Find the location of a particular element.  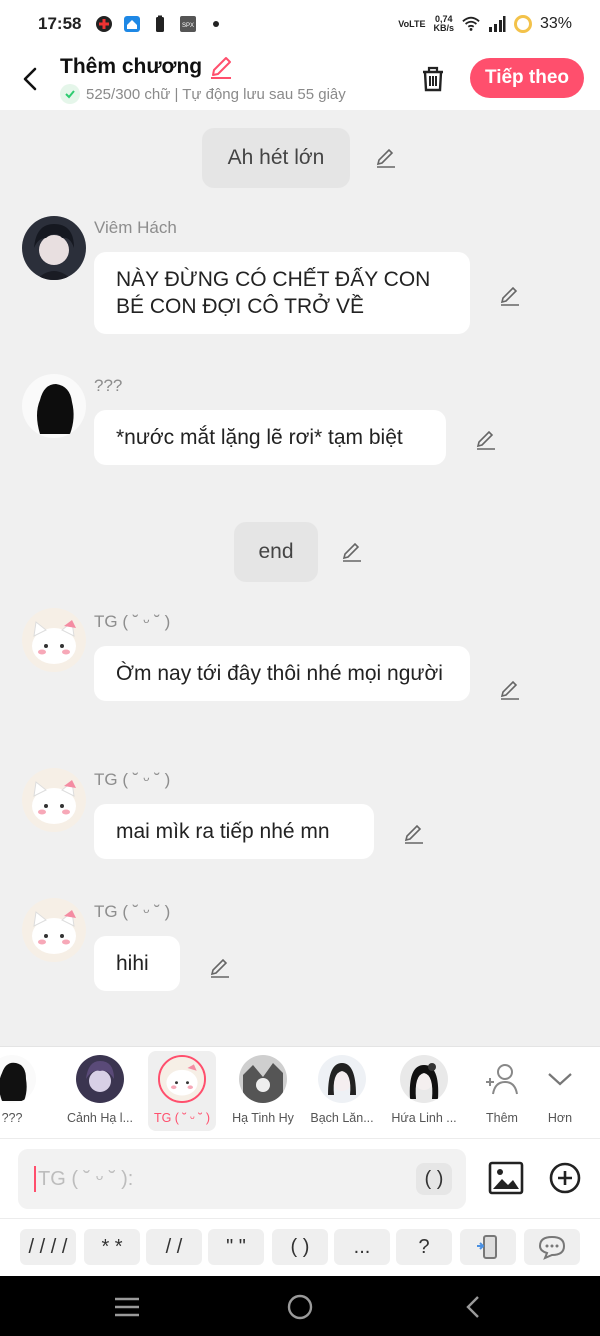

home-icon is located at coordinates (132, 24).